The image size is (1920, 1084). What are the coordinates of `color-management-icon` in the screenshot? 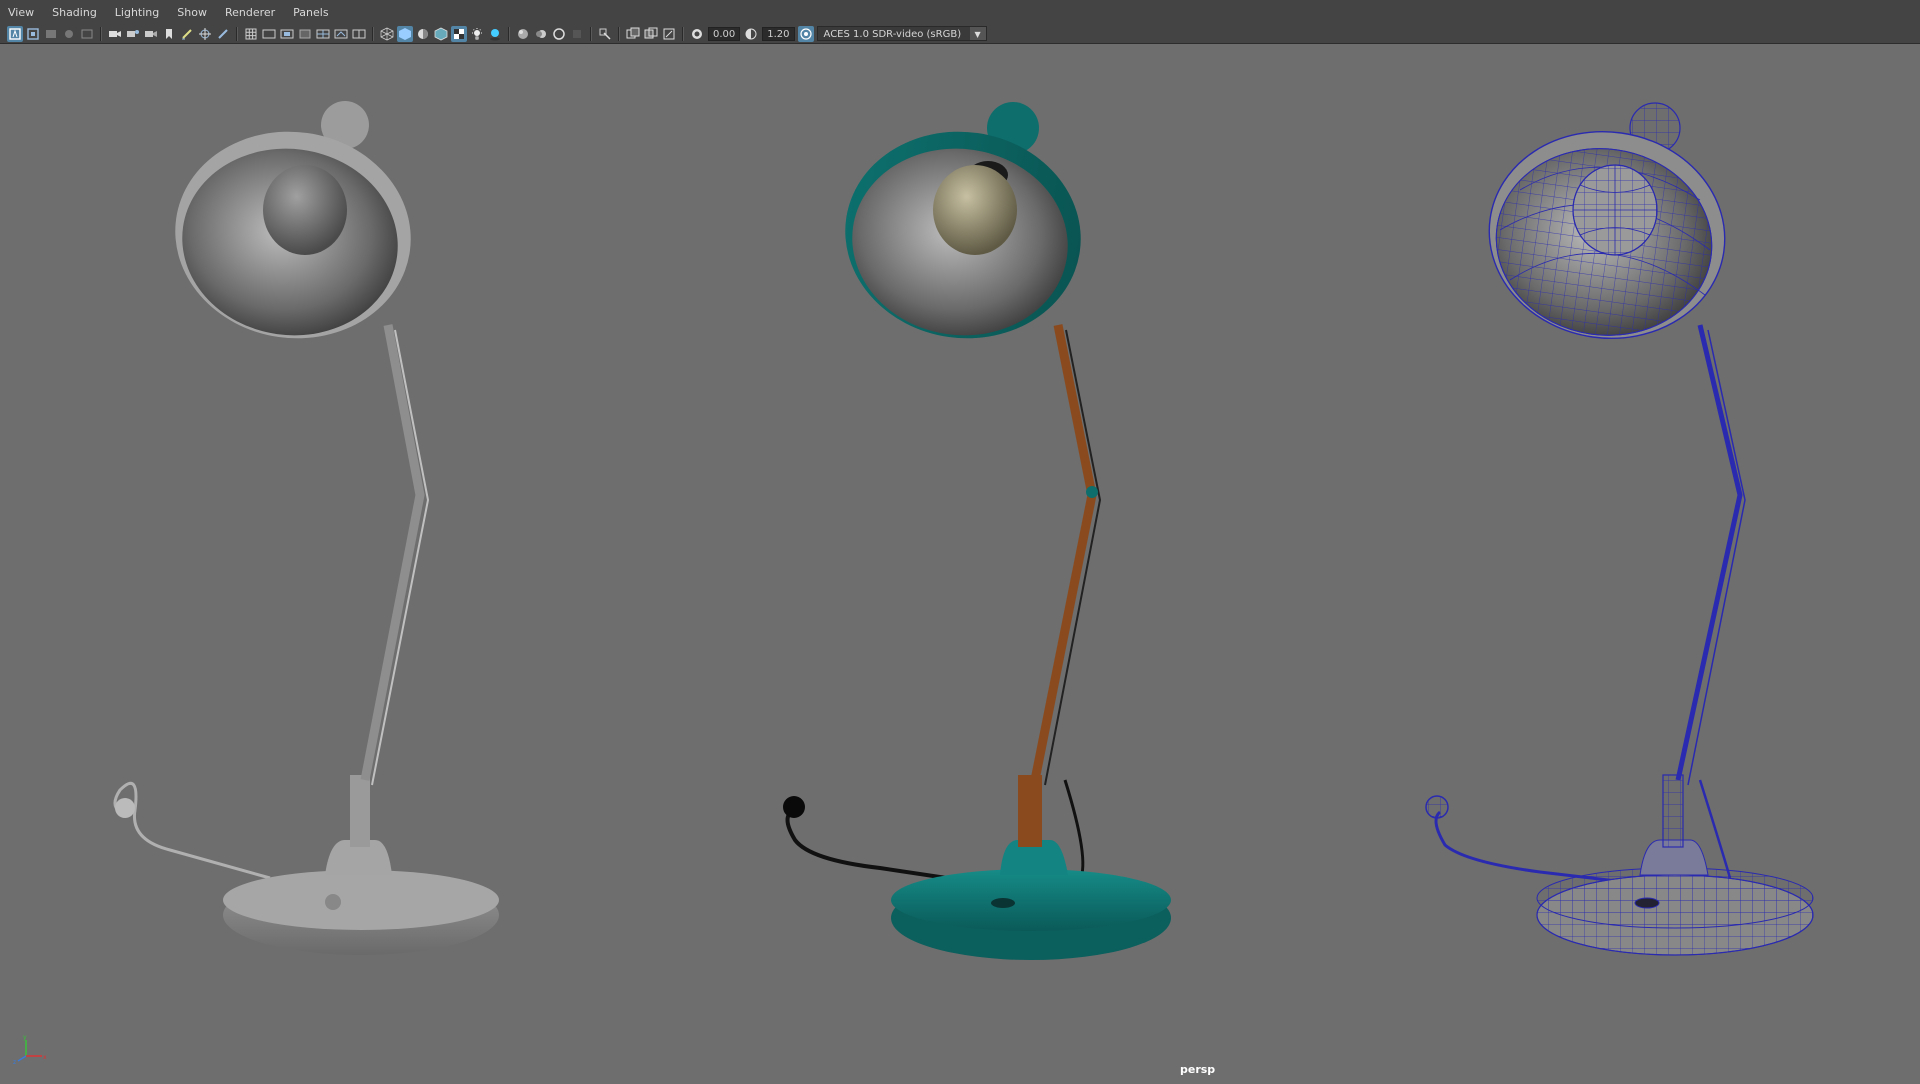 It's located at (805, 33).